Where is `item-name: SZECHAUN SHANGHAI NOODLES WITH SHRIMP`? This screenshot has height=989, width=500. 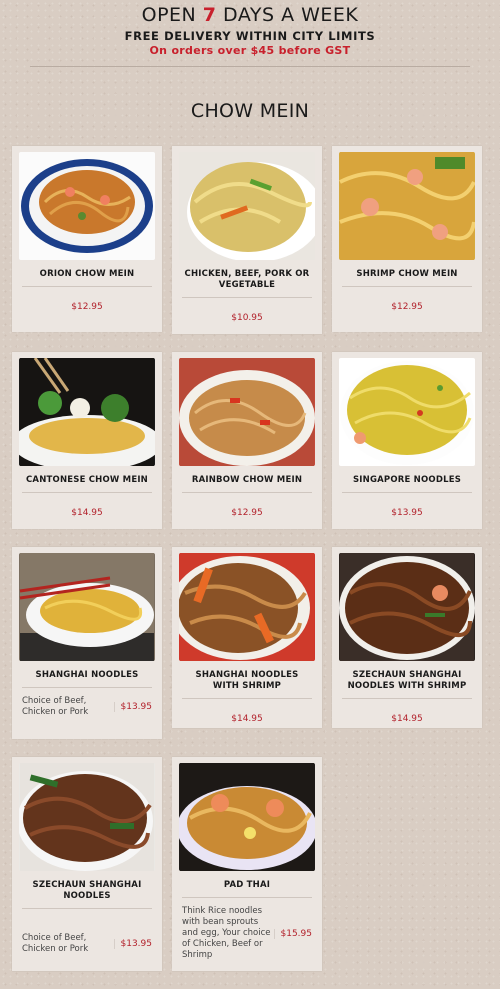
item-name: SZECHAUN SHANGHAI NOODLES WITH SHRIMP is located at coordinates (407, 680).